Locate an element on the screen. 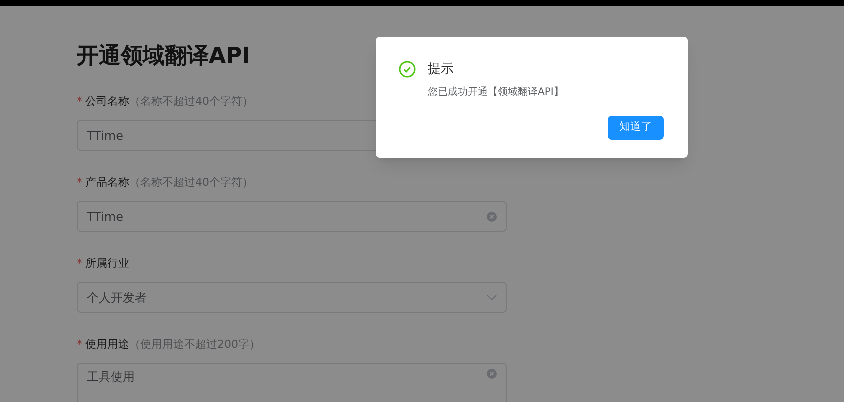  field-label: 所属行业 is located at coordinates (108, 264).